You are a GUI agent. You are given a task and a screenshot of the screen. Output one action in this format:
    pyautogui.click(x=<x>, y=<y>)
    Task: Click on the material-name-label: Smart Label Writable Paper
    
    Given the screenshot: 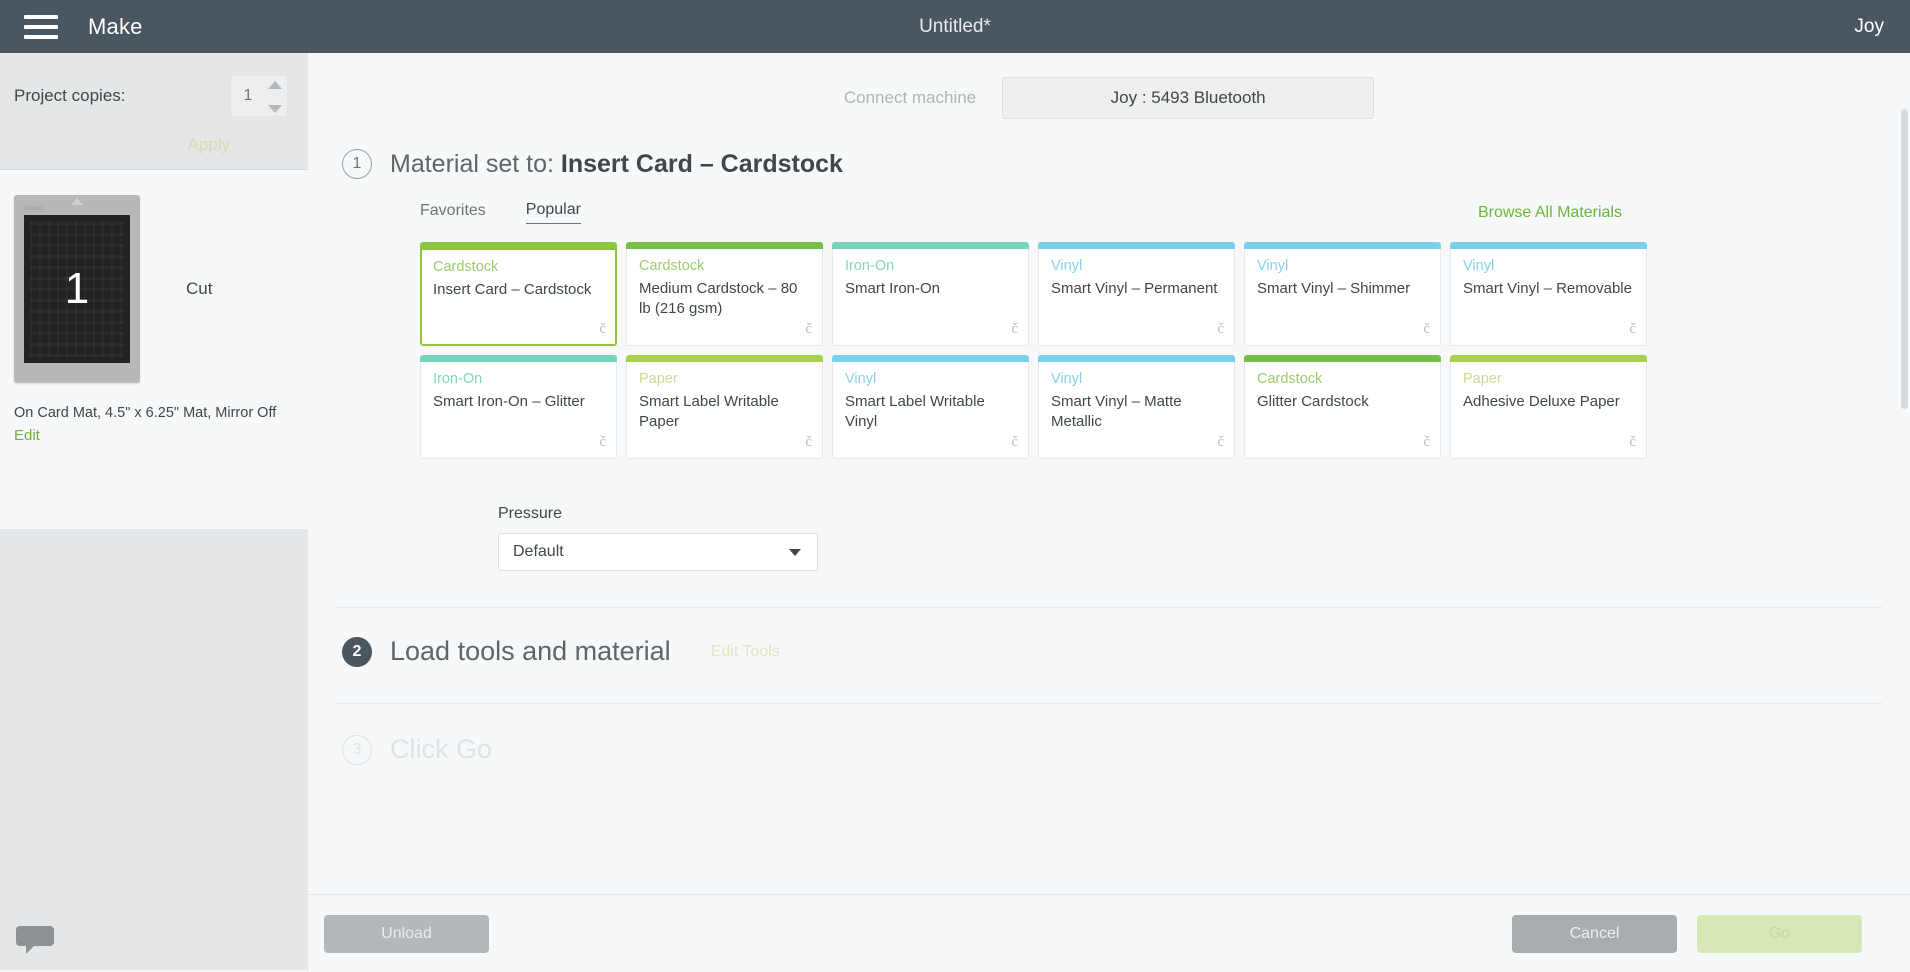 What is the action you would take?
    pyautogui.click(x=709, y=412)
    